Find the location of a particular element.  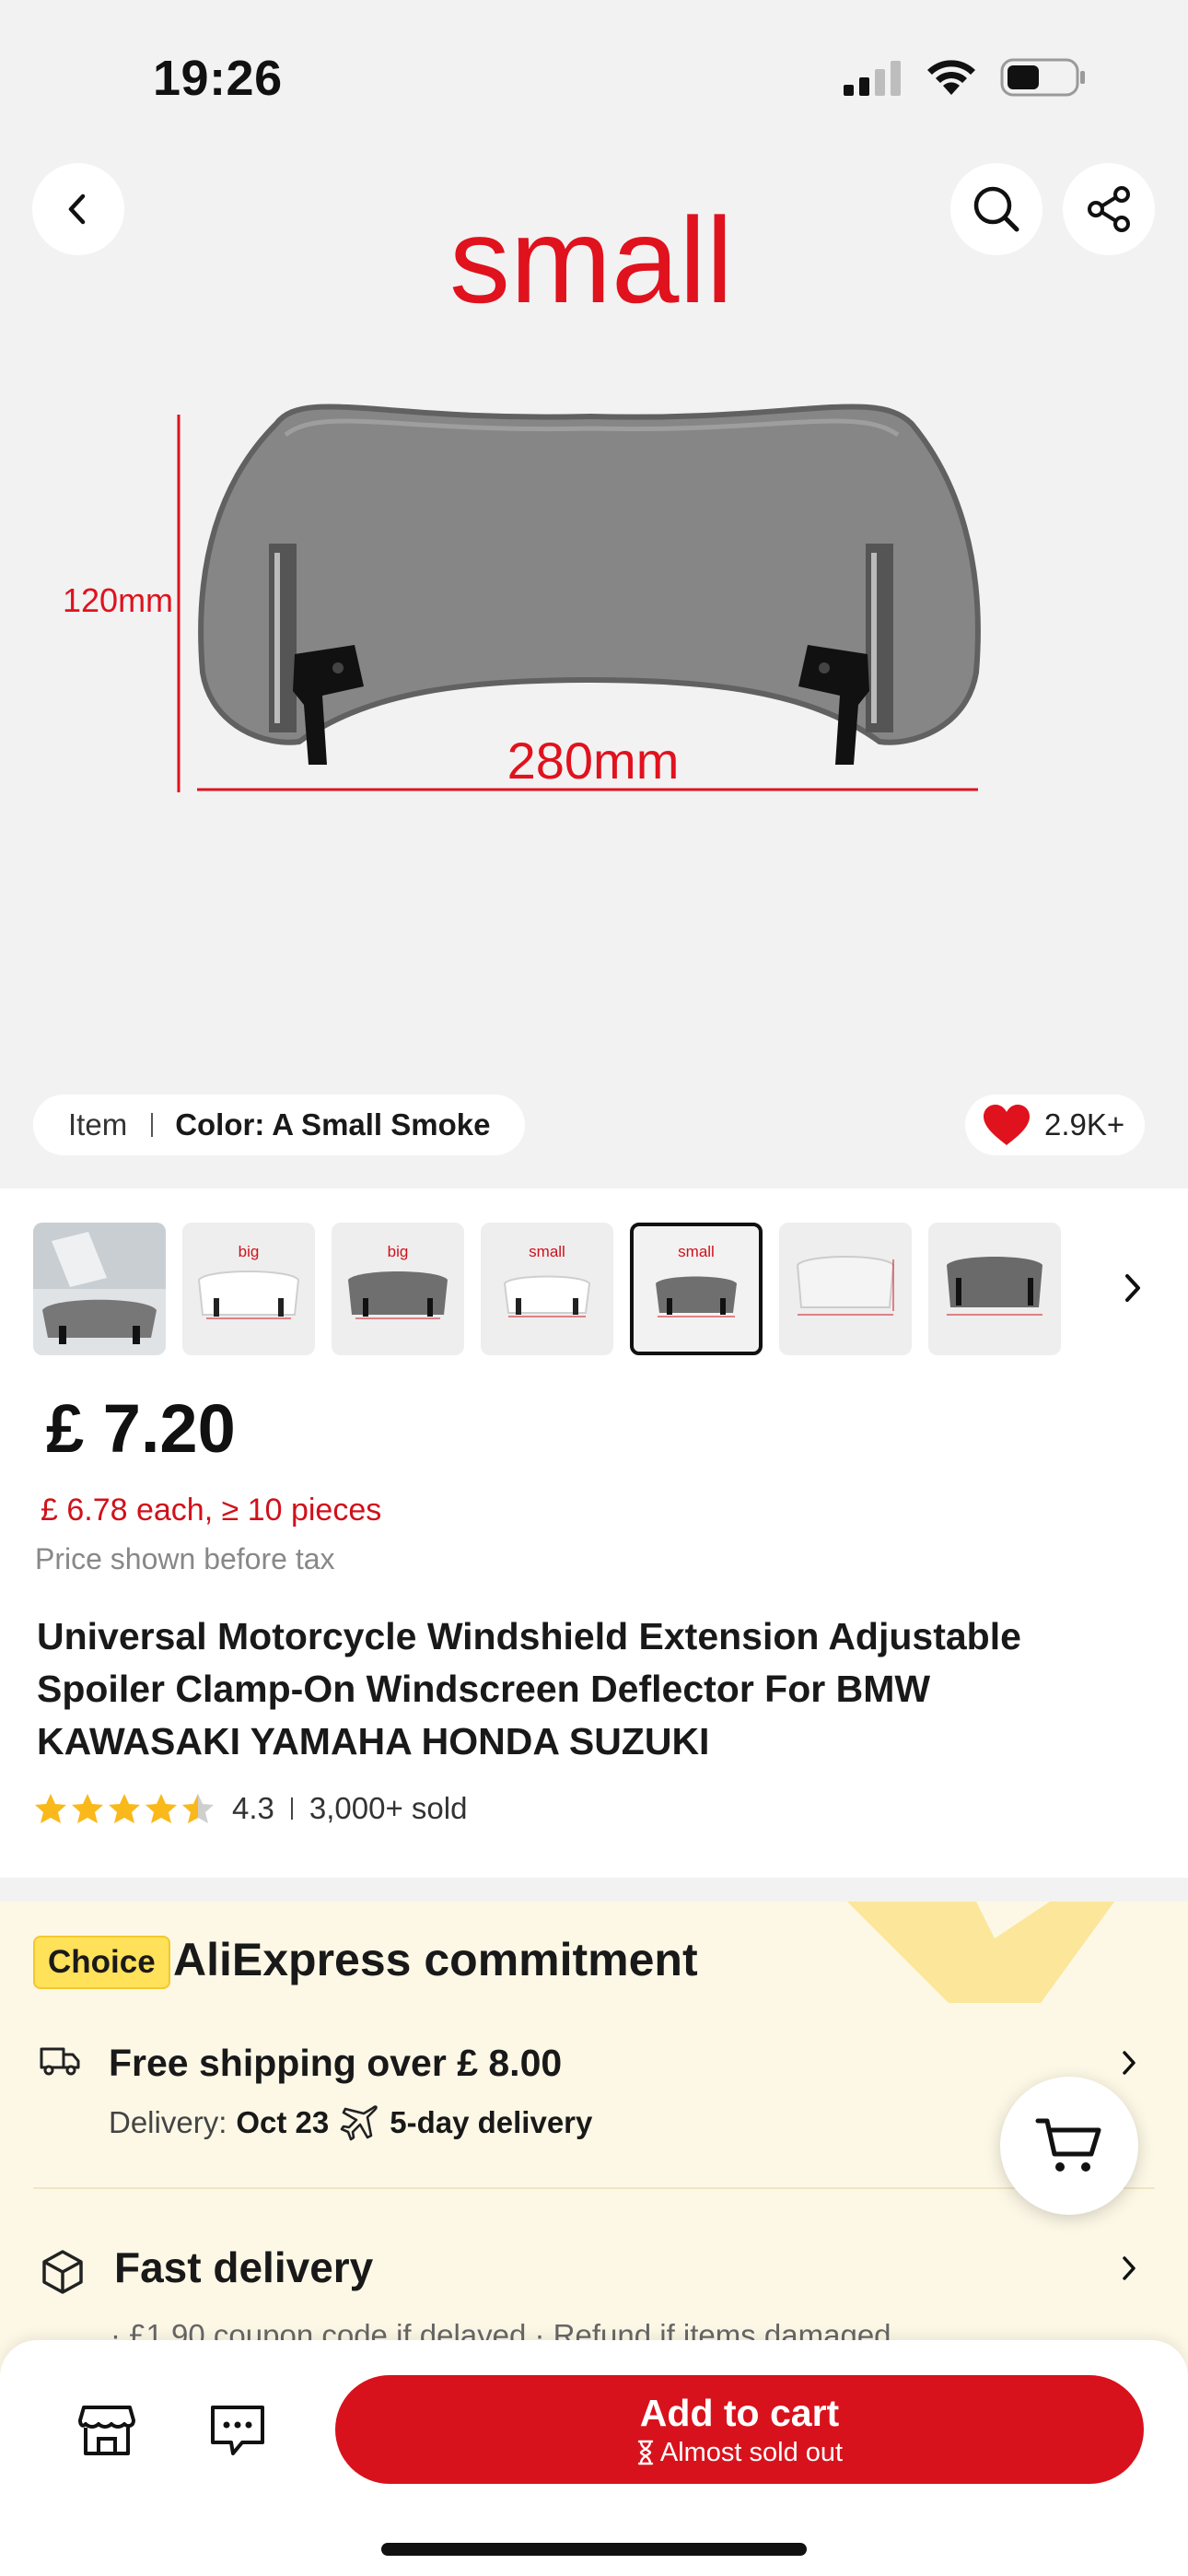

heart-icon is located at coordinates (1007, 1125).